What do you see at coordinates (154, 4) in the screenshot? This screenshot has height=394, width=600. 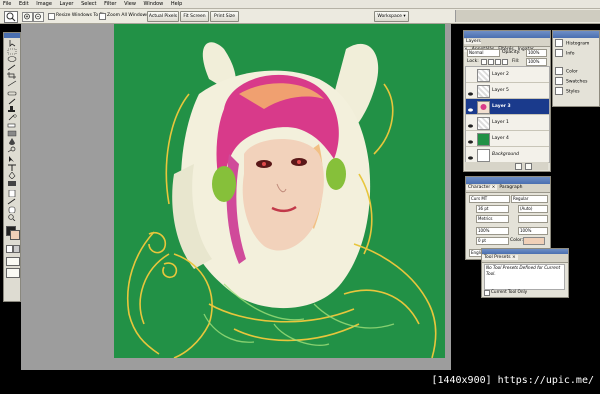 I see `menu-window: Window` at bounding box center [154, 4].